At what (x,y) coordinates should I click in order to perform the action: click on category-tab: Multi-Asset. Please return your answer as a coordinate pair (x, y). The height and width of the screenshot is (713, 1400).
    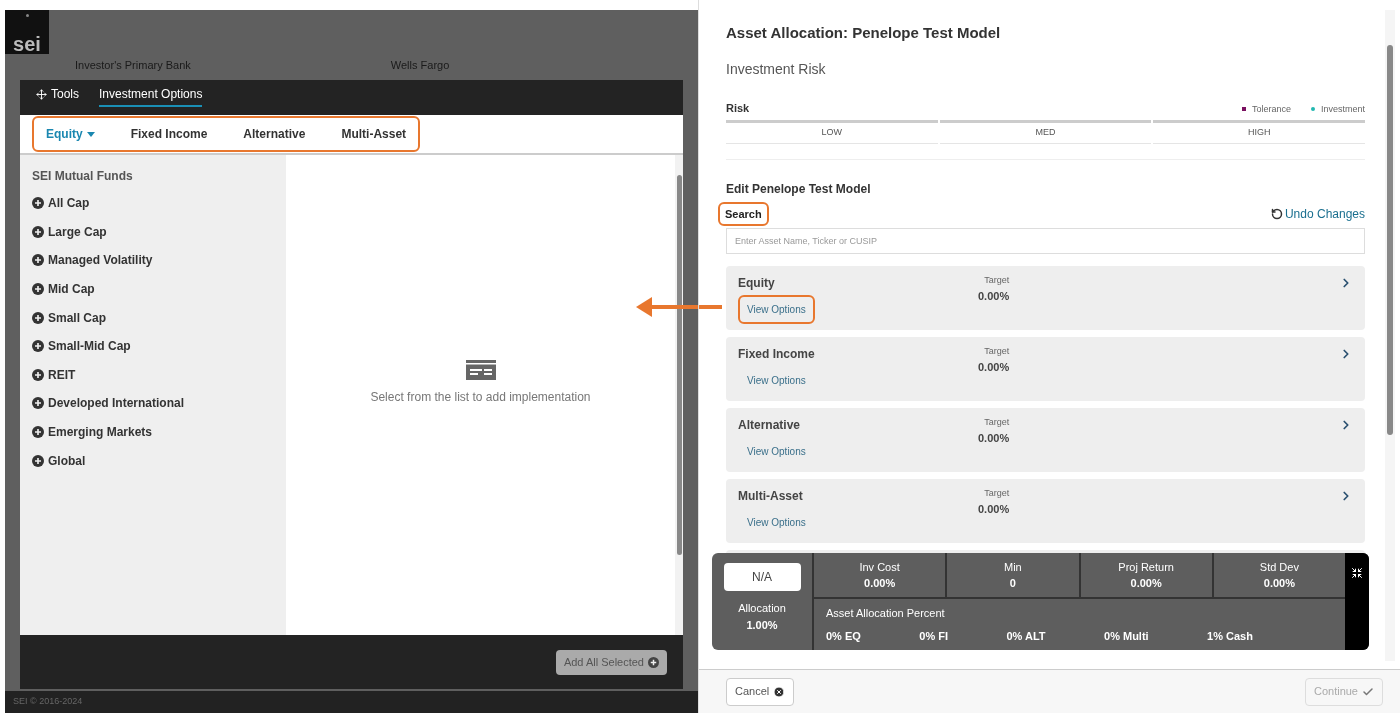
    Looking at the image, I should click on (374, 134).